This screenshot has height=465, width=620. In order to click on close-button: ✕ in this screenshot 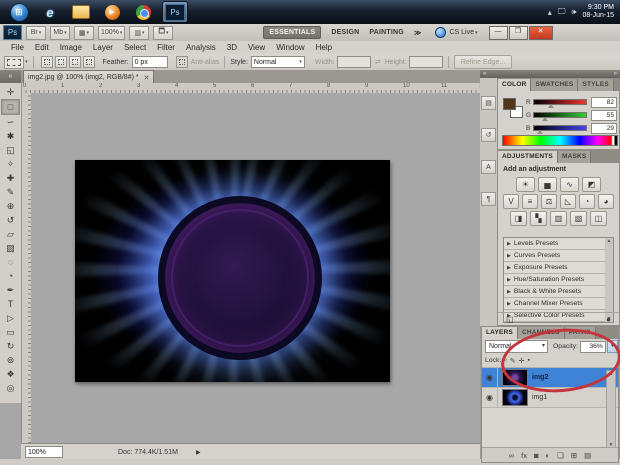, I will do `click(540, 32)`.